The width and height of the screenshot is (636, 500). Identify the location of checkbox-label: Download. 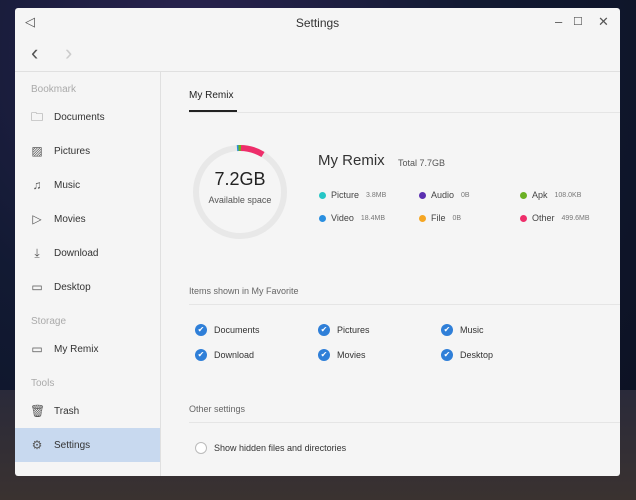
(234, 355).